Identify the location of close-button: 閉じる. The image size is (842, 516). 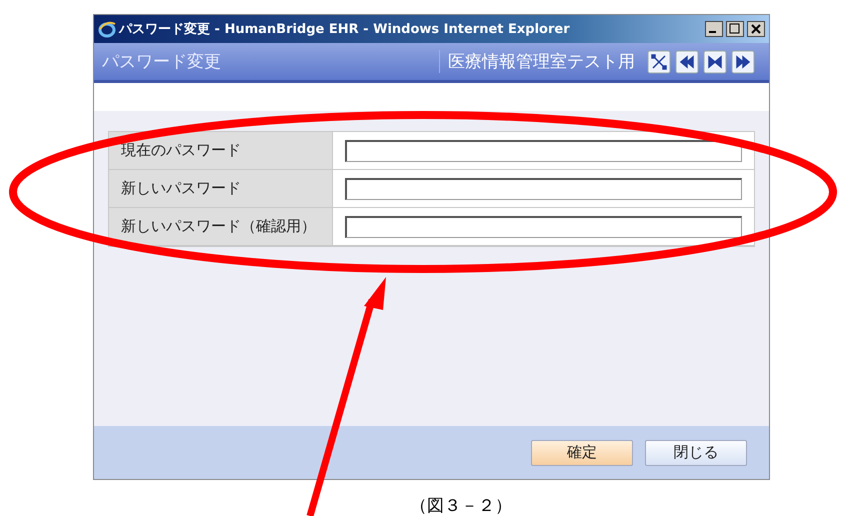
(696, 453).